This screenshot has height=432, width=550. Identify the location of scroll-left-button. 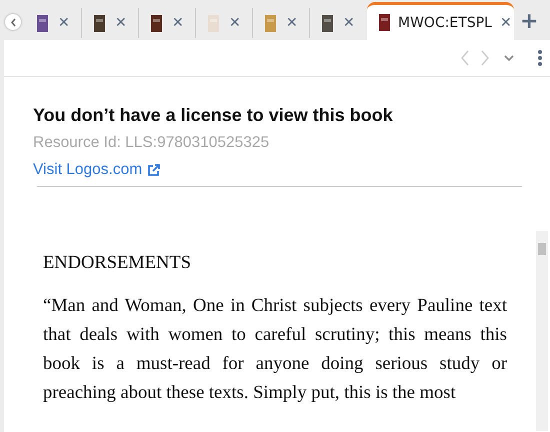
(13, 22).